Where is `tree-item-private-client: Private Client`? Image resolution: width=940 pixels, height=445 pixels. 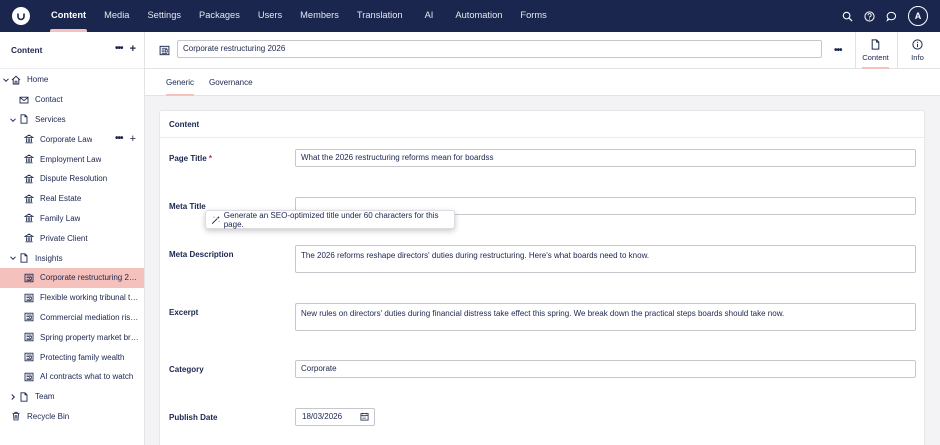
tree-item-private-client: Private Client is located at coordinates (72, 238).